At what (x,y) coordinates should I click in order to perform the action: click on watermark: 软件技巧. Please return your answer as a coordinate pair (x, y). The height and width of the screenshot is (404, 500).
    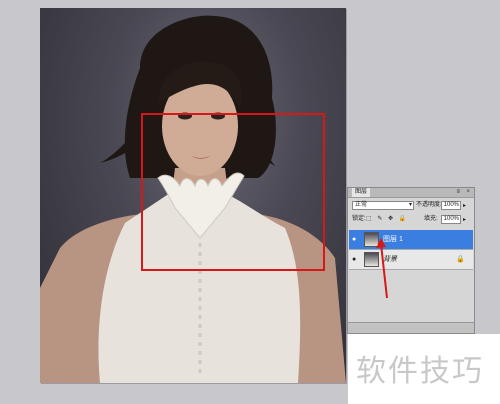
    Looking at the image, I should click on (424, 369).